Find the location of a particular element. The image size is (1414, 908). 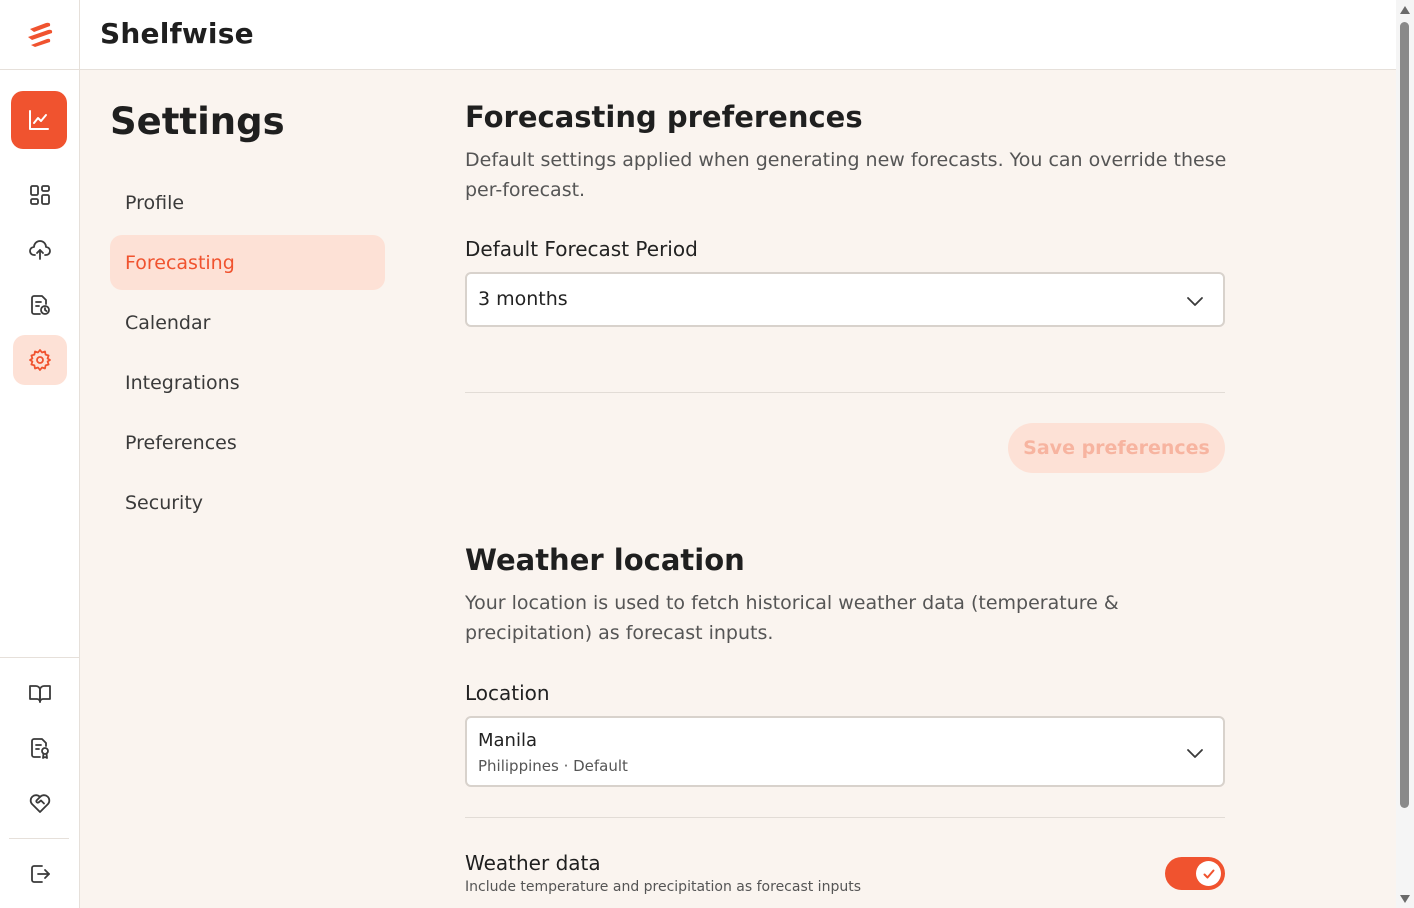

certificate-icon is located at coordinates (40, 748).